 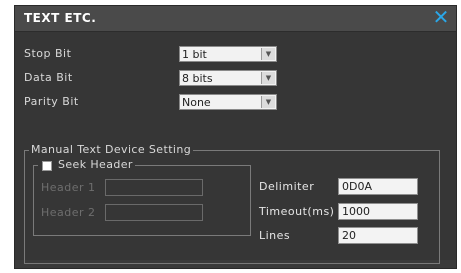 I want to click on lines-input: 20, so click(x=378, y=235).